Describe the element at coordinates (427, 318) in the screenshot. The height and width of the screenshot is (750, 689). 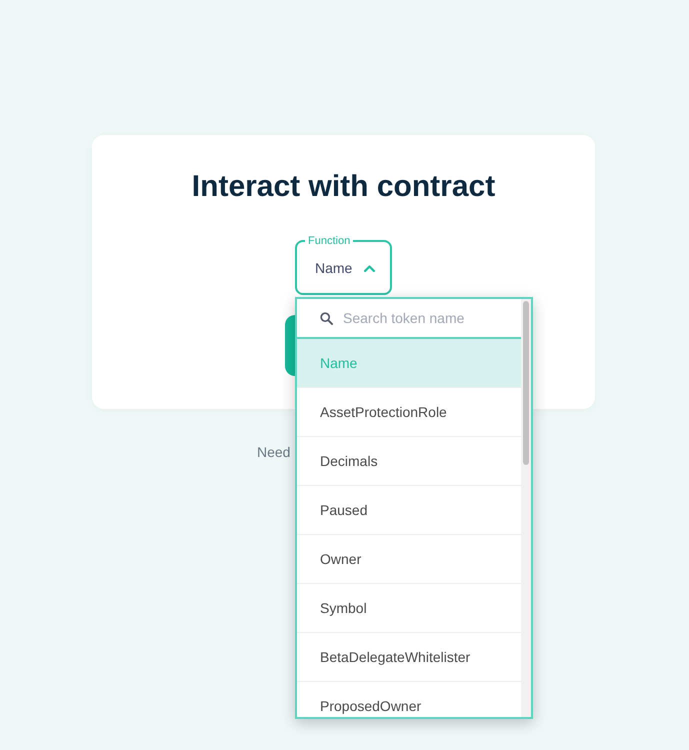
I see `search-field: Search token name` at that location.